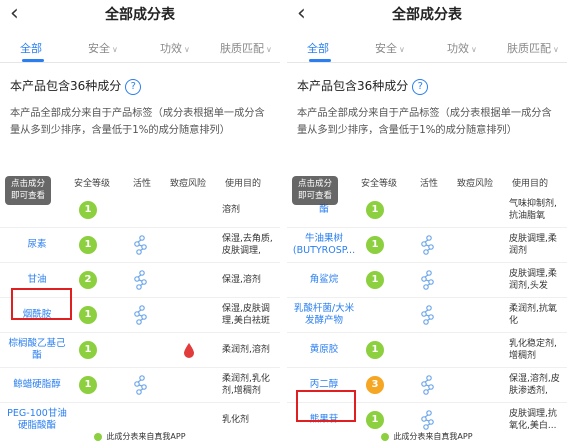 This screenshot has width=567, height=447. I want to click on ingredient-name: 黄原胶, so click(324, 350).